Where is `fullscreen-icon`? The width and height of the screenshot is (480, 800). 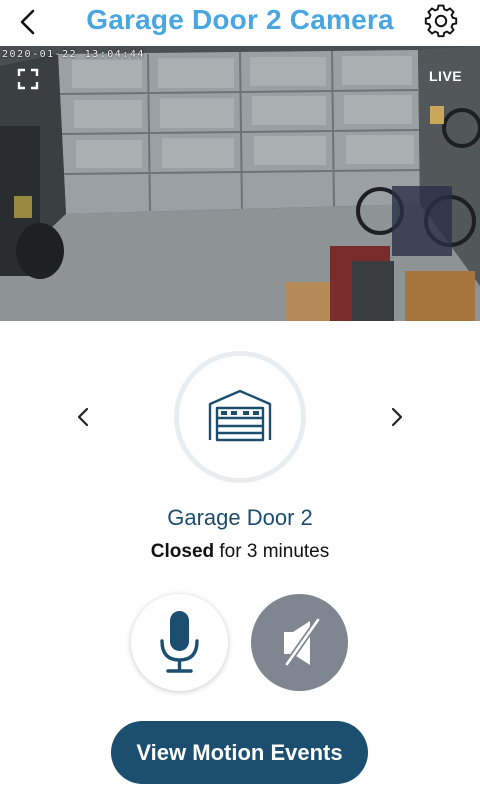
fullscreen-icon is located at coordinates (28, 79).